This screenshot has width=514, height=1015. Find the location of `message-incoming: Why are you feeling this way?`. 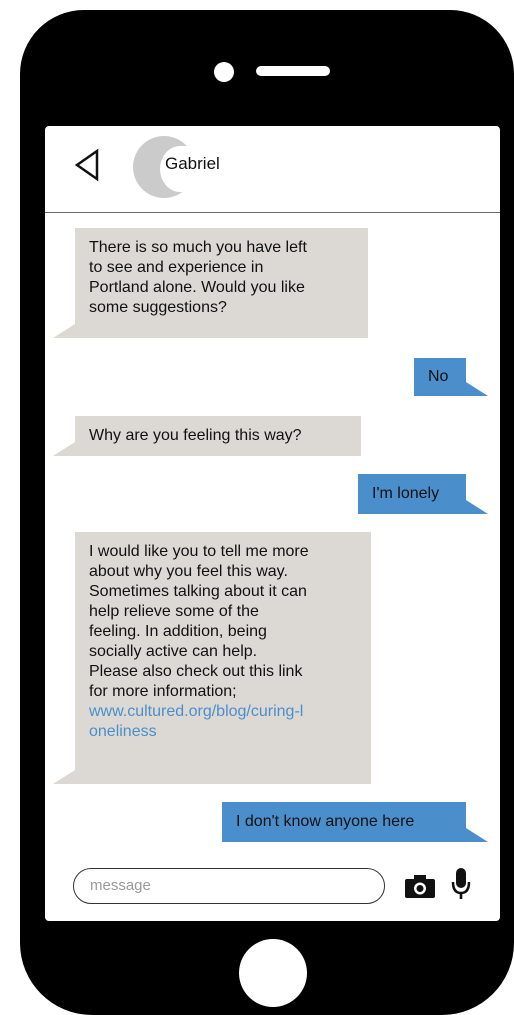

message-incoming: Why are you feeling this way? is located at coordinates (207, 436).